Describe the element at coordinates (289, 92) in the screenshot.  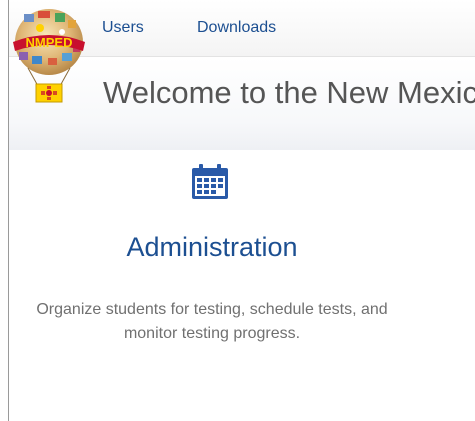
I see `welcome-heading: Welcome to the New Mexico` at that location.